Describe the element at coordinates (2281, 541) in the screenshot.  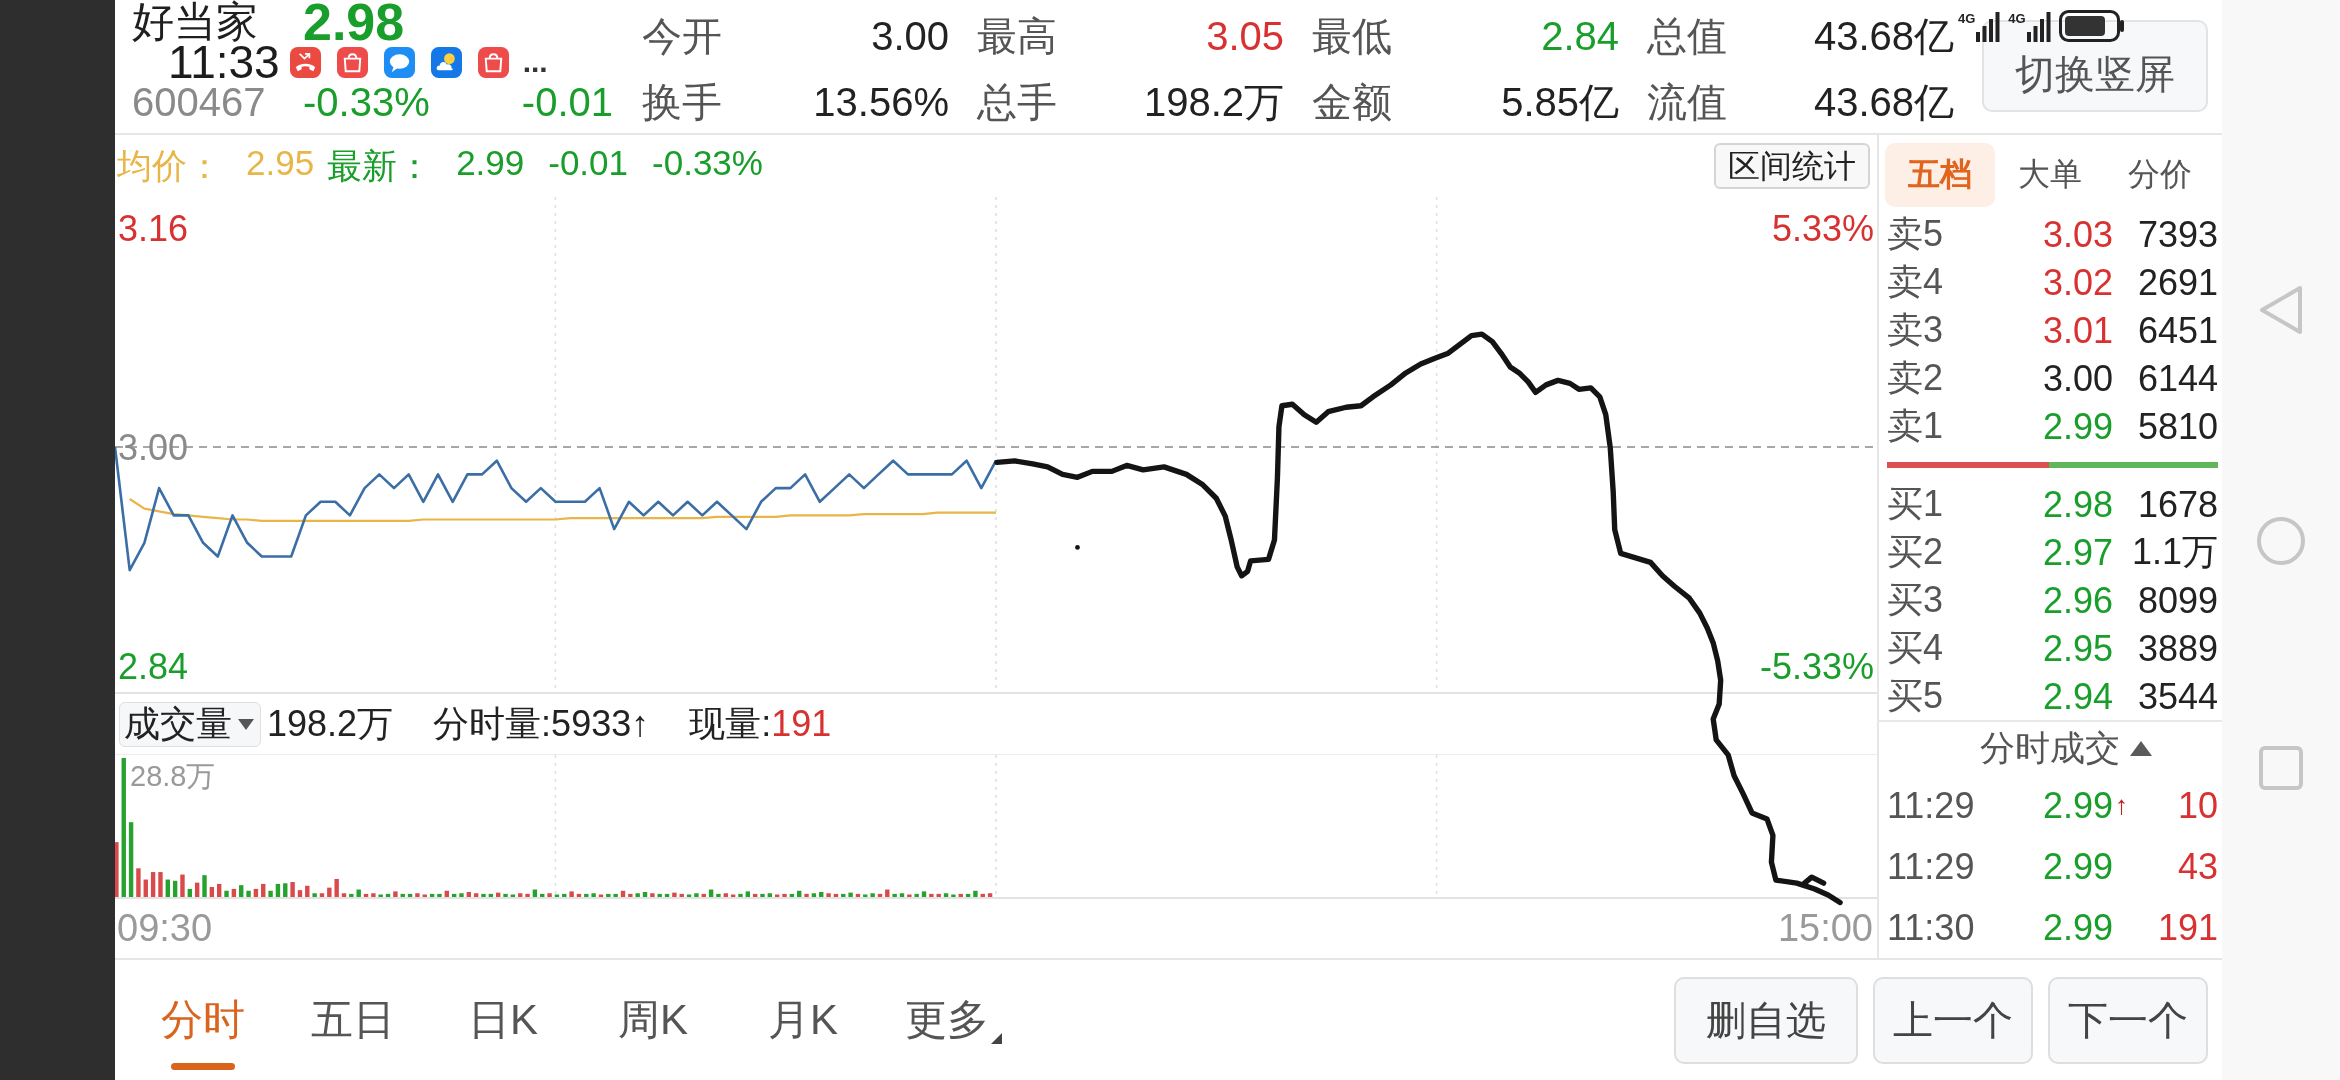
I see `home-icon` at that location.